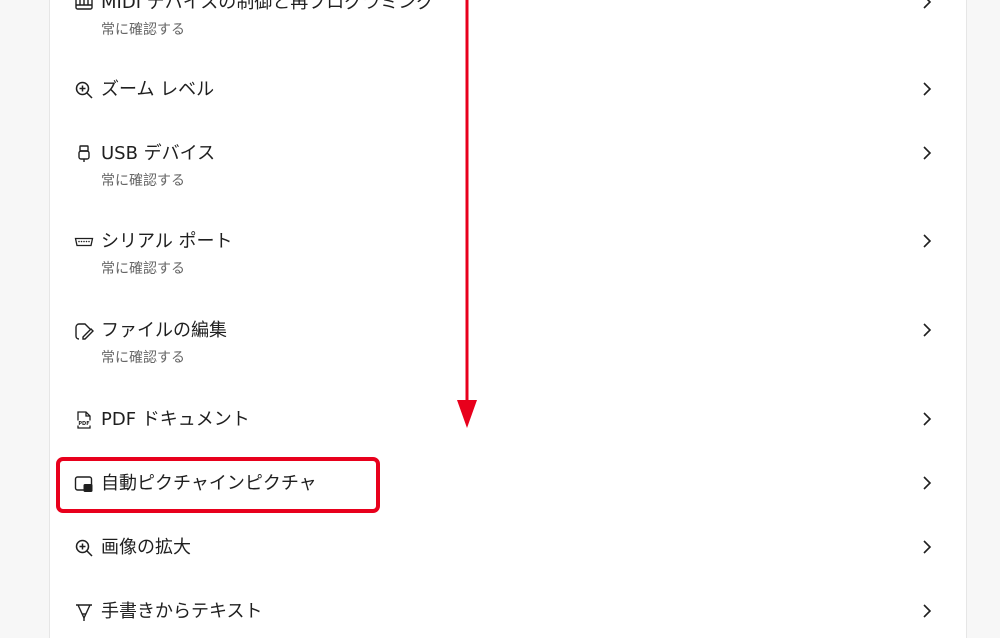  I want to click on setting-row-handwriting-to-text: 手書きからテキスト, so click(508, 612).